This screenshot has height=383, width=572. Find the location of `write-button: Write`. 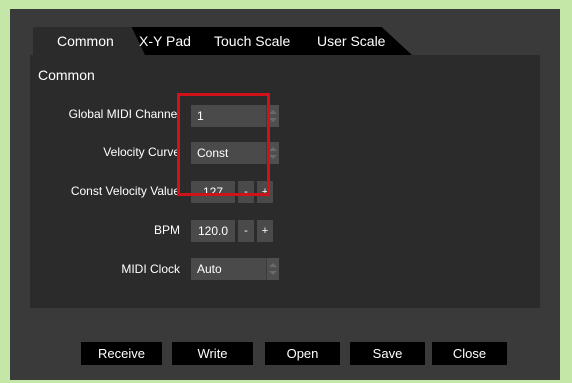

write-button: Write is located at coordinates (212, 353).